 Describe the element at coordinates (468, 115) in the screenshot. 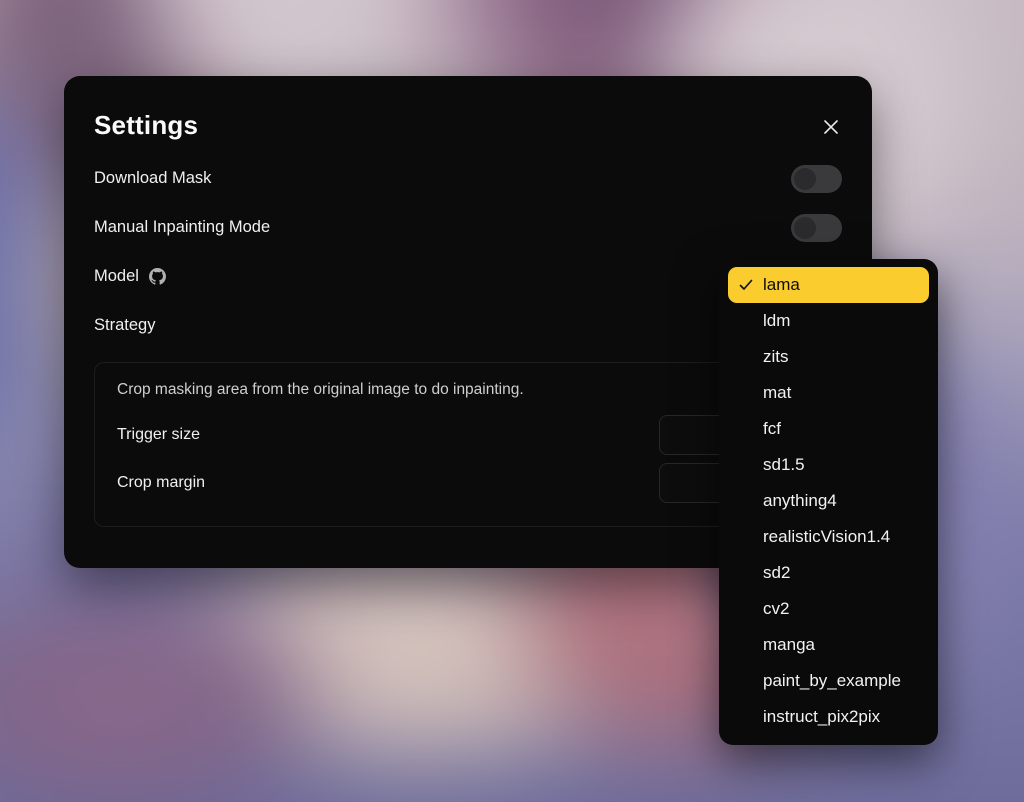

I see `modal-header: Settings` at that location.